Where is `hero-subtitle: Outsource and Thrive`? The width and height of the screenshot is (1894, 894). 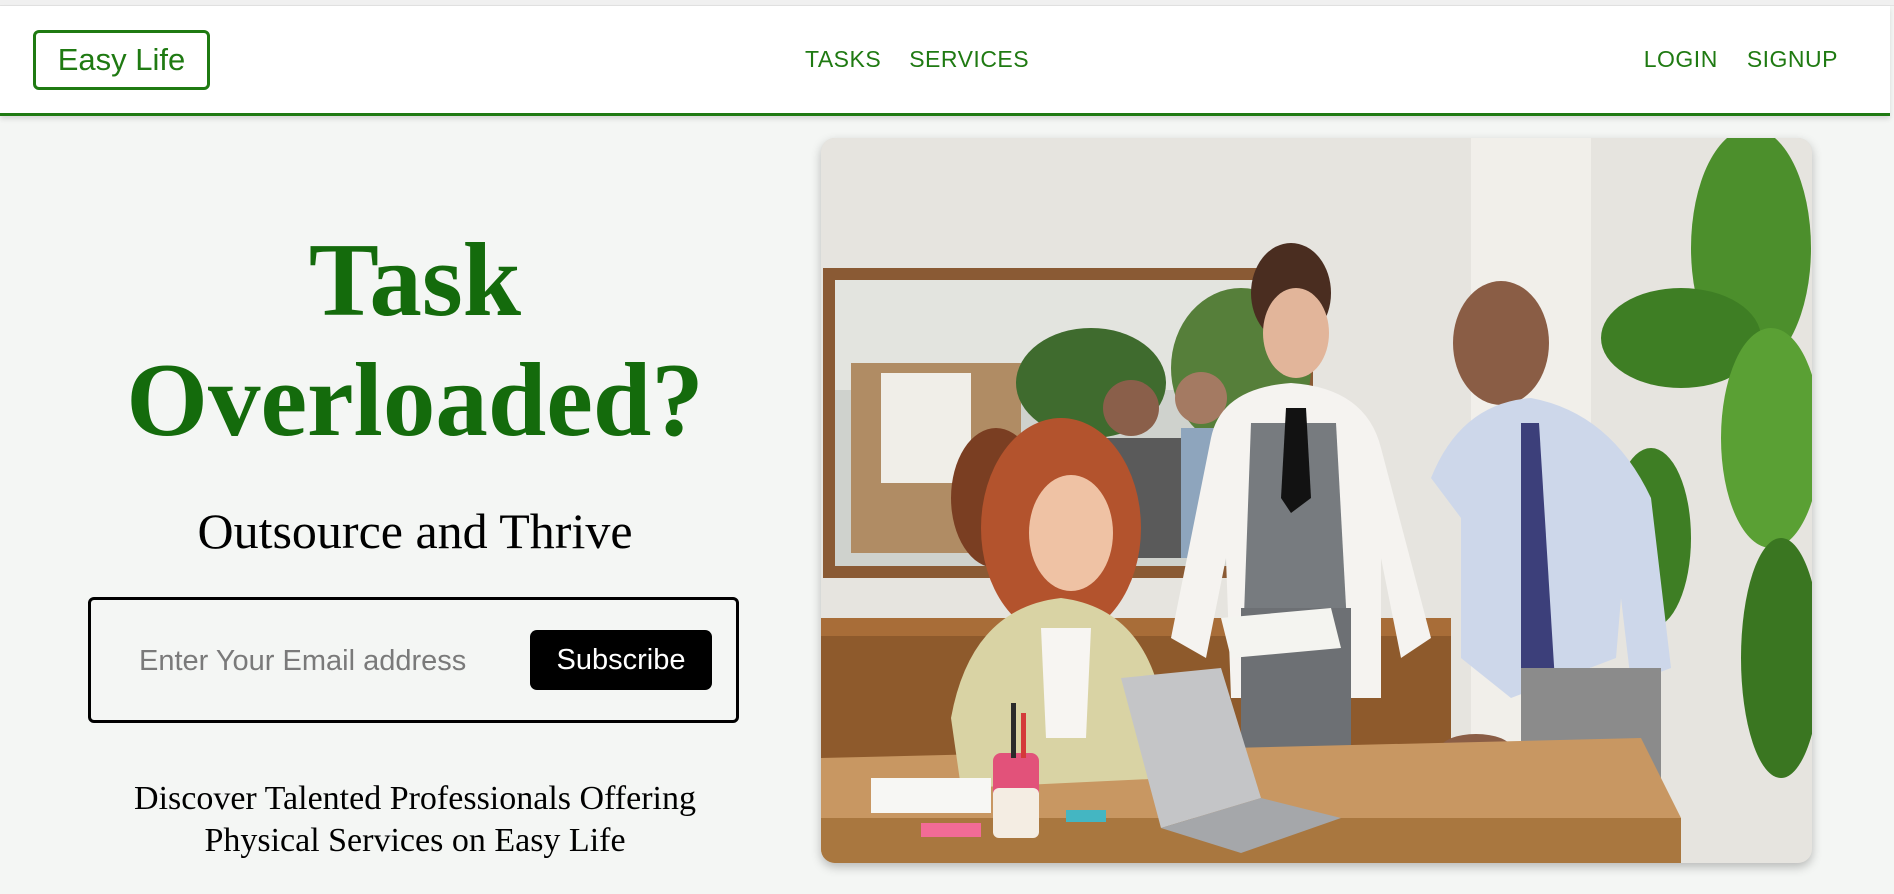
hero-subtitle: Outsource and Thrive is located at coordinates (415, 531).